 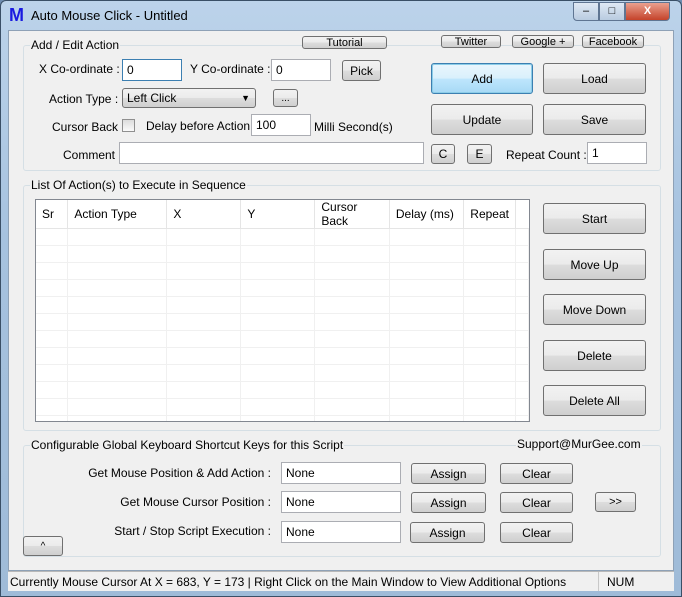 I want to click on action-type-select: Left Click ▼, so click(x=189, y=98).